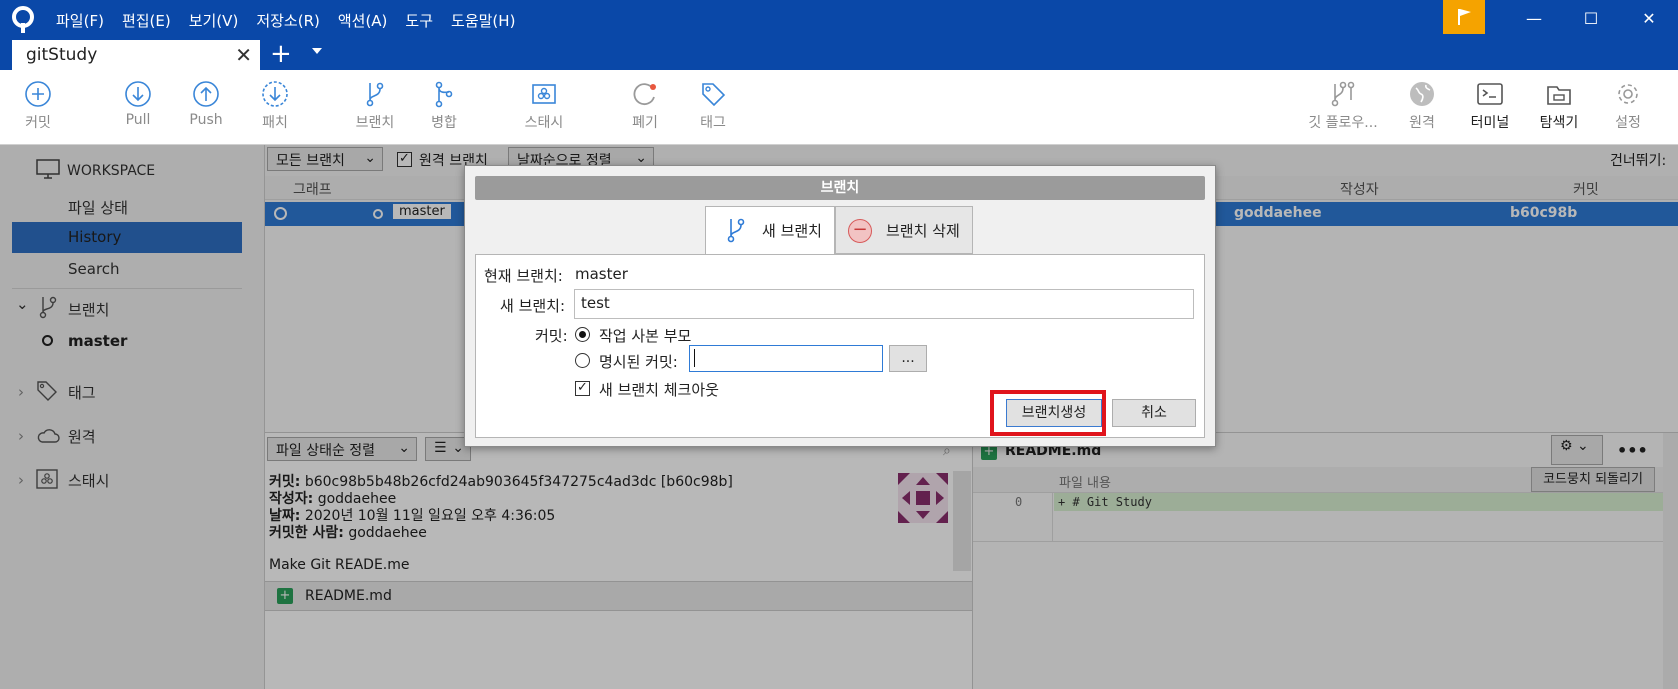 The width and height of the screenshot is (1678, 689). Describe the element at coordinates (1591, 19) in the screenshot. I see `maximize-button: ☐` at that location.